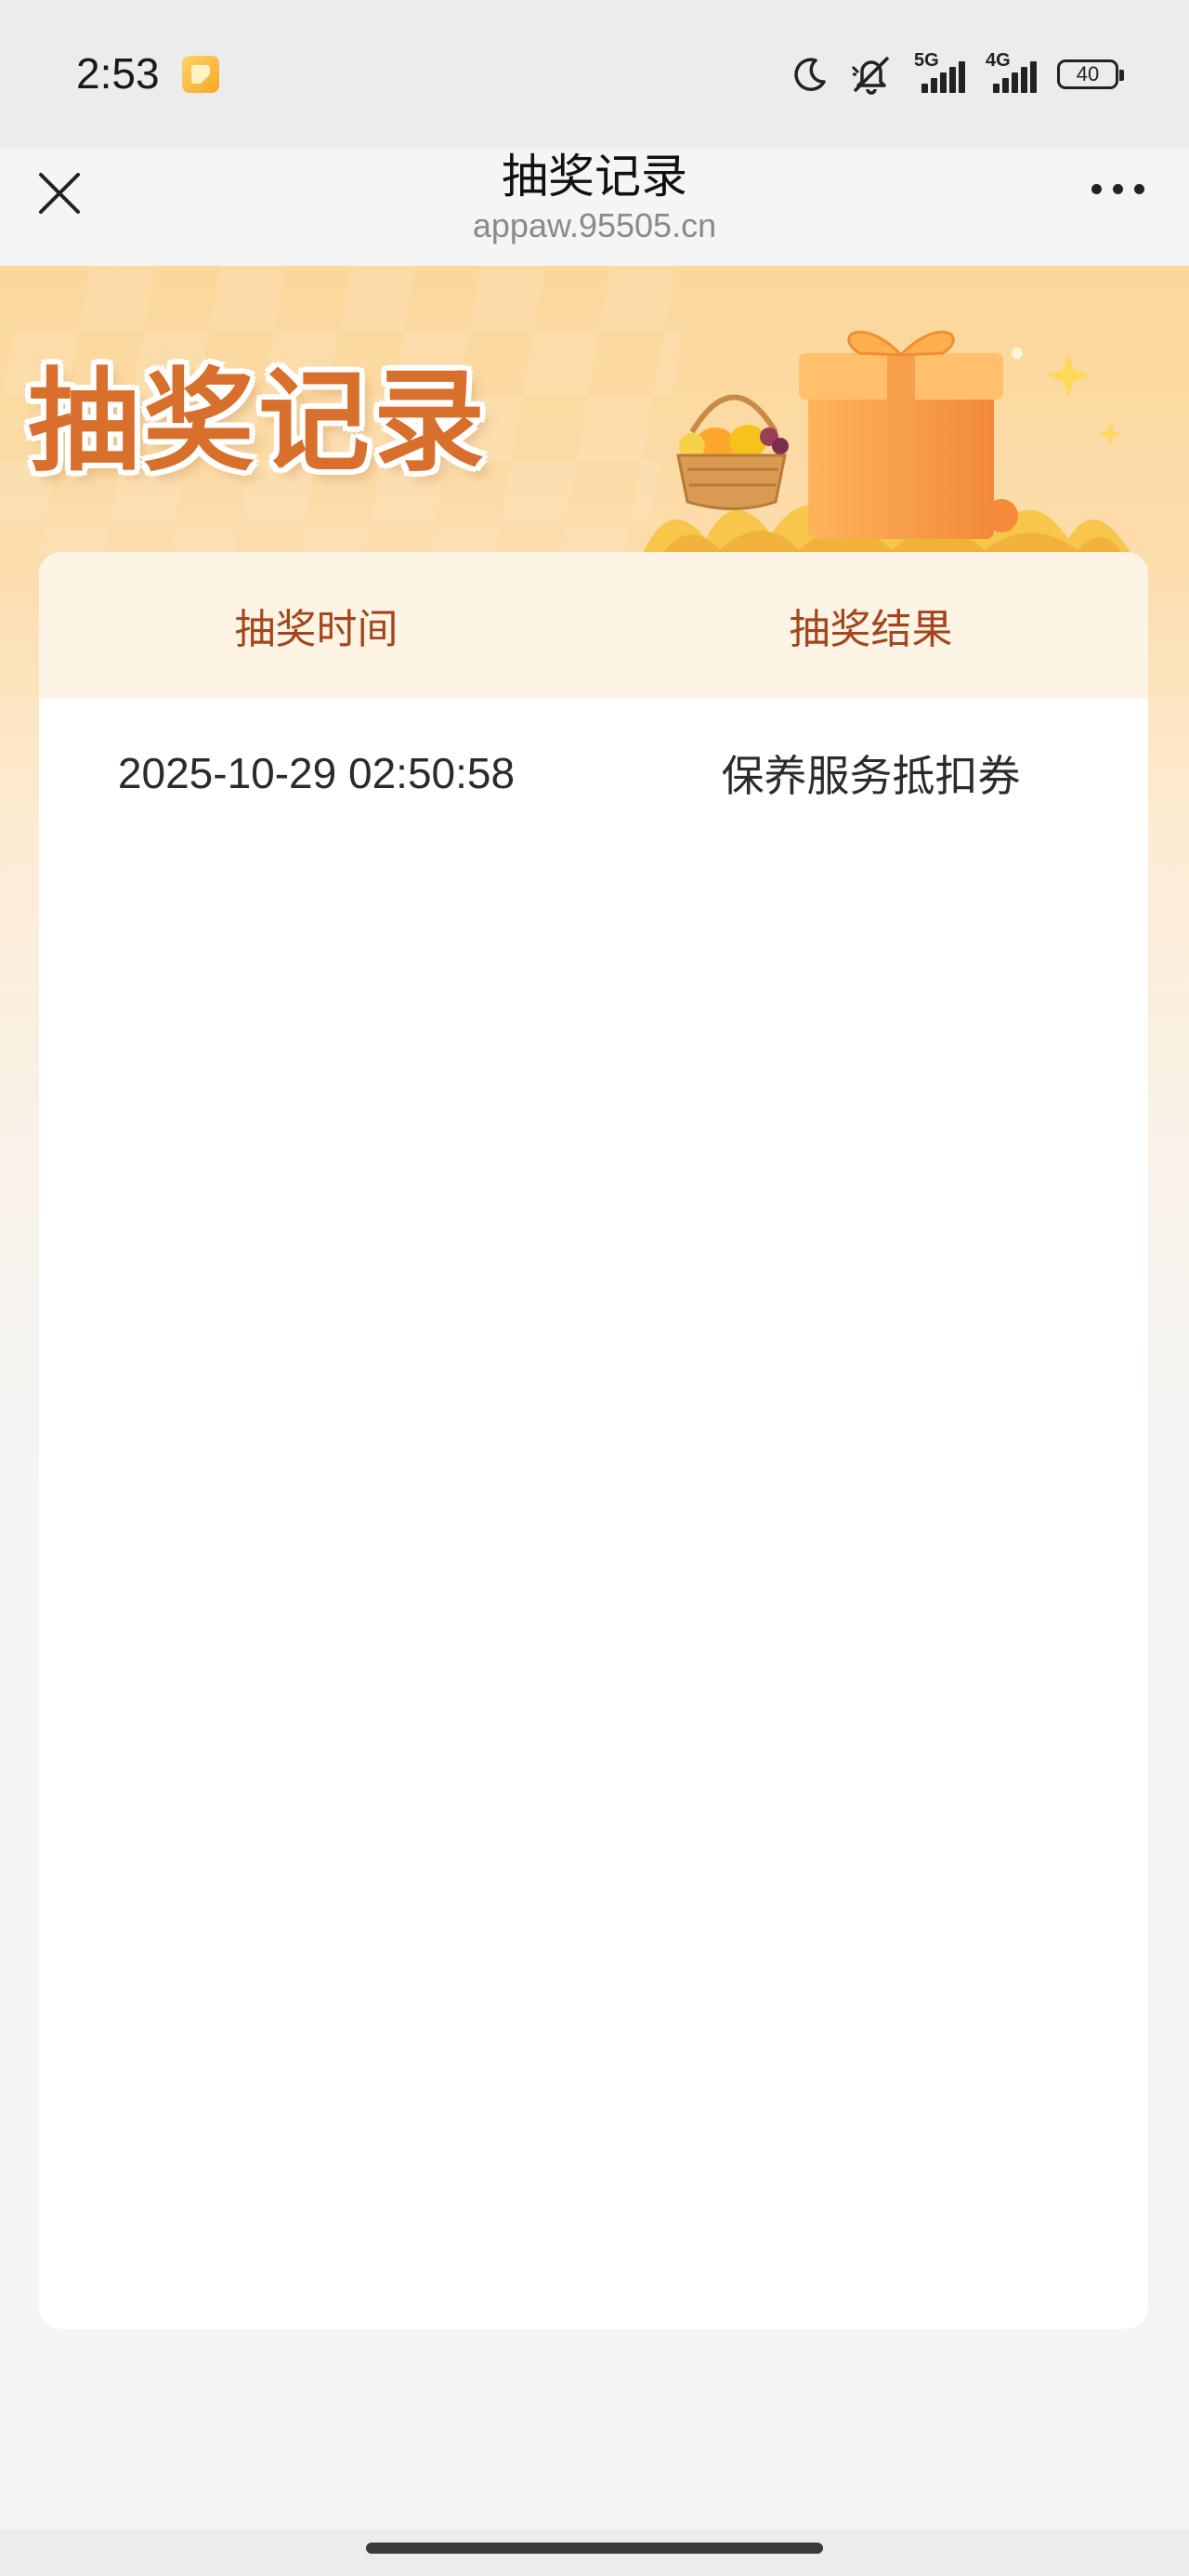 The image size is (1189, 2576). I want to click on battery-icon: 40, so click(1091, 74).